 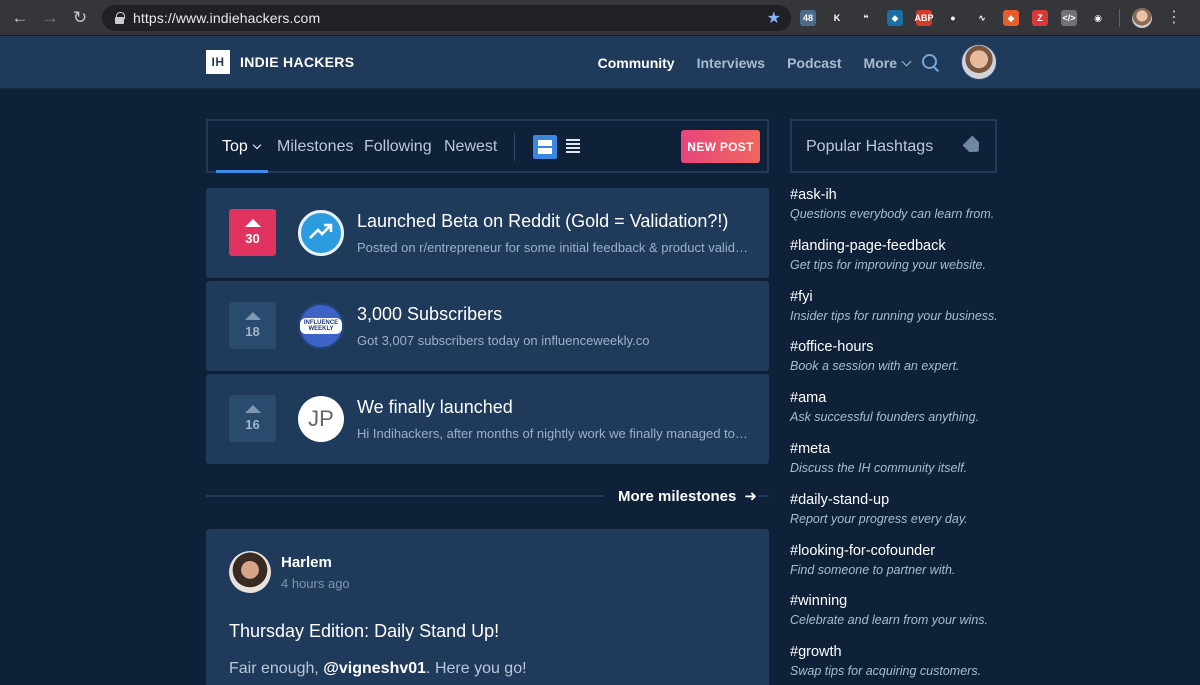 I want to click on nav-interviews: Interviews, so click(x=731, y=63).